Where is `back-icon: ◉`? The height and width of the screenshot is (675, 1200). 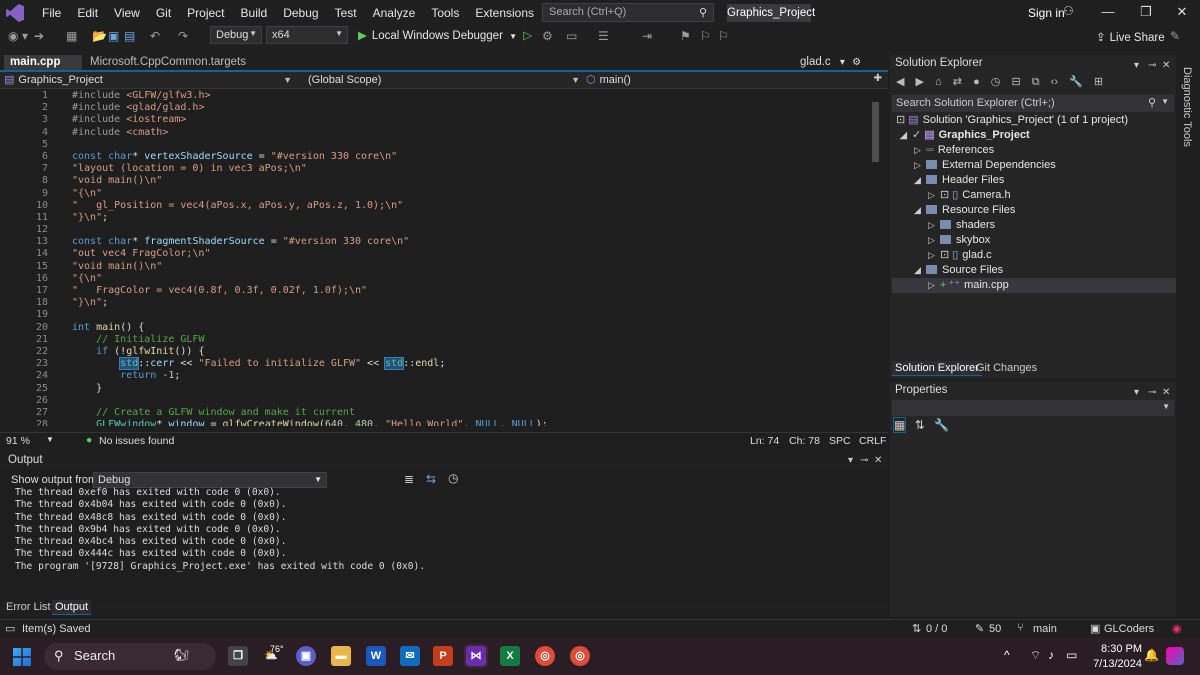 back-icon: ◉ is located at coordinates (13, 36).